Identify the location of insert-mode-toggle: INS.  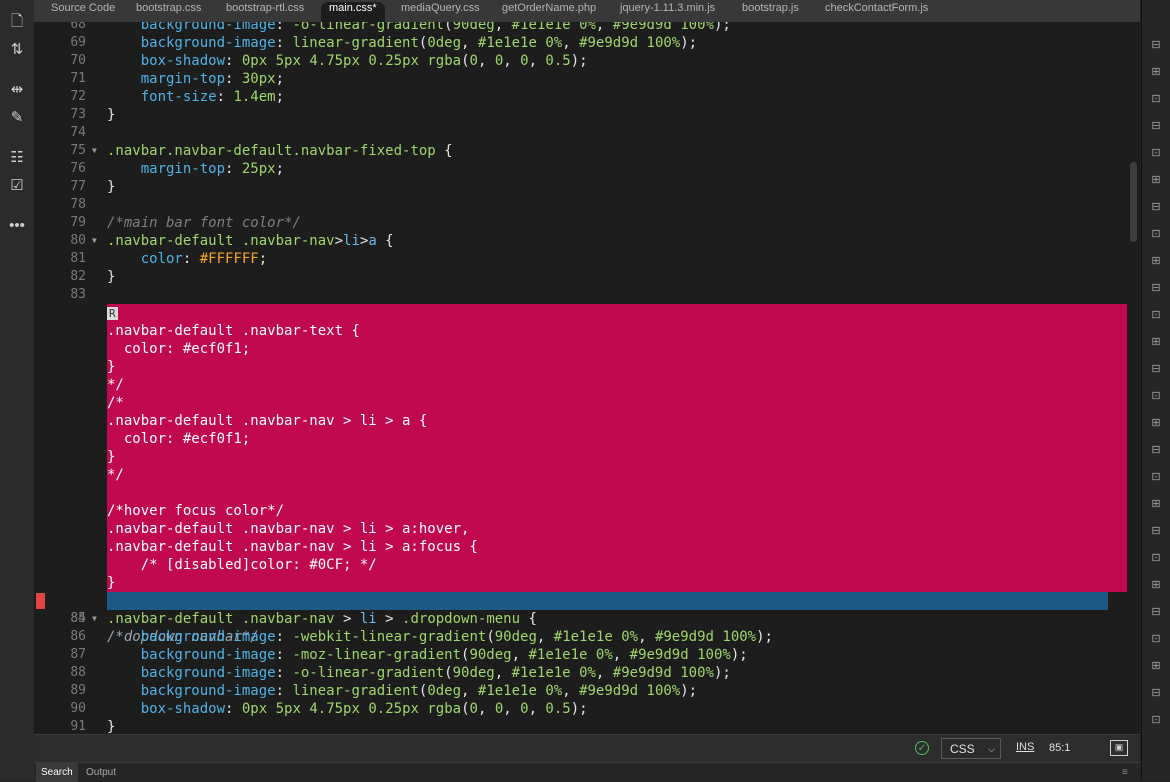
(1025, 747).